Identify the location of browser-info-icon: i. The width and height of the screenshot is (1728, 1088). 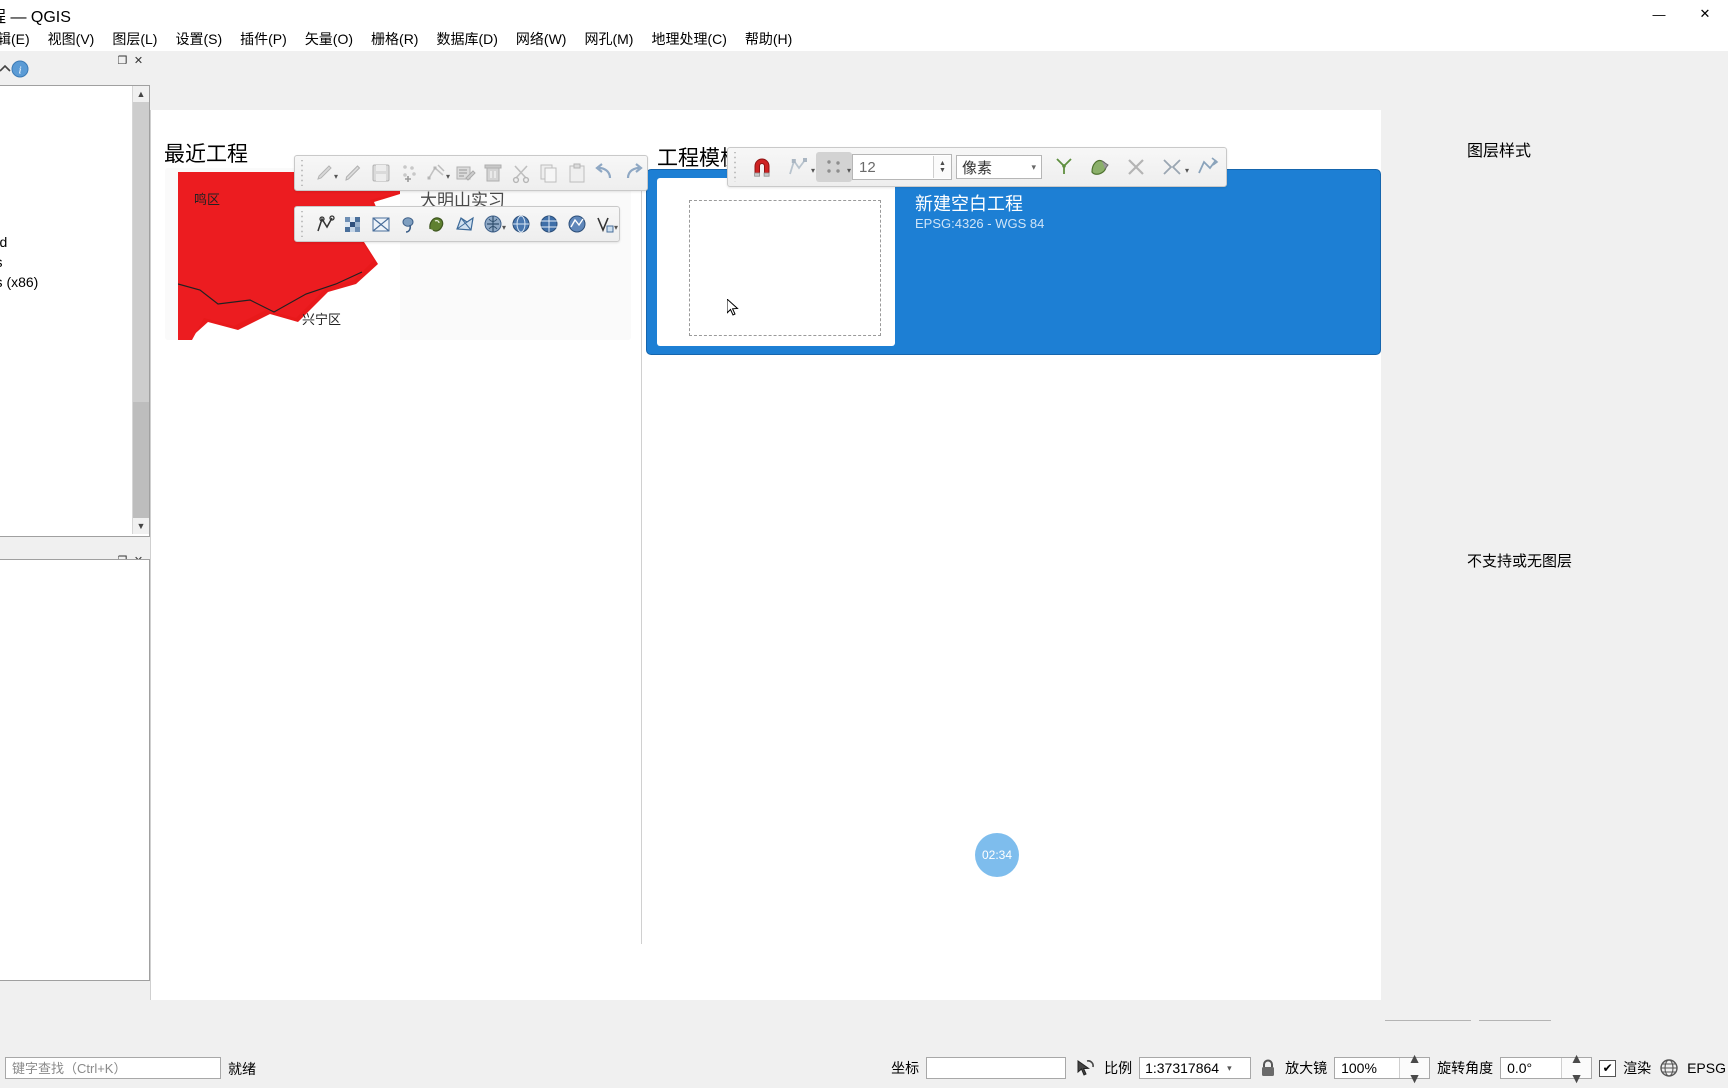
(20, 69).